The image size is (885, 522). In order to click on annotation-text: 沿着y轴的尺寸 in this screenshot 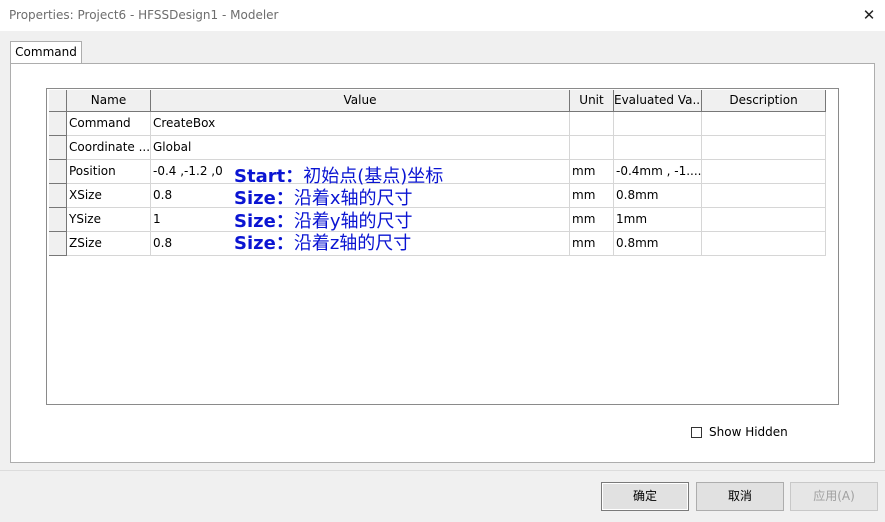, I will do `click(353, 221)`.